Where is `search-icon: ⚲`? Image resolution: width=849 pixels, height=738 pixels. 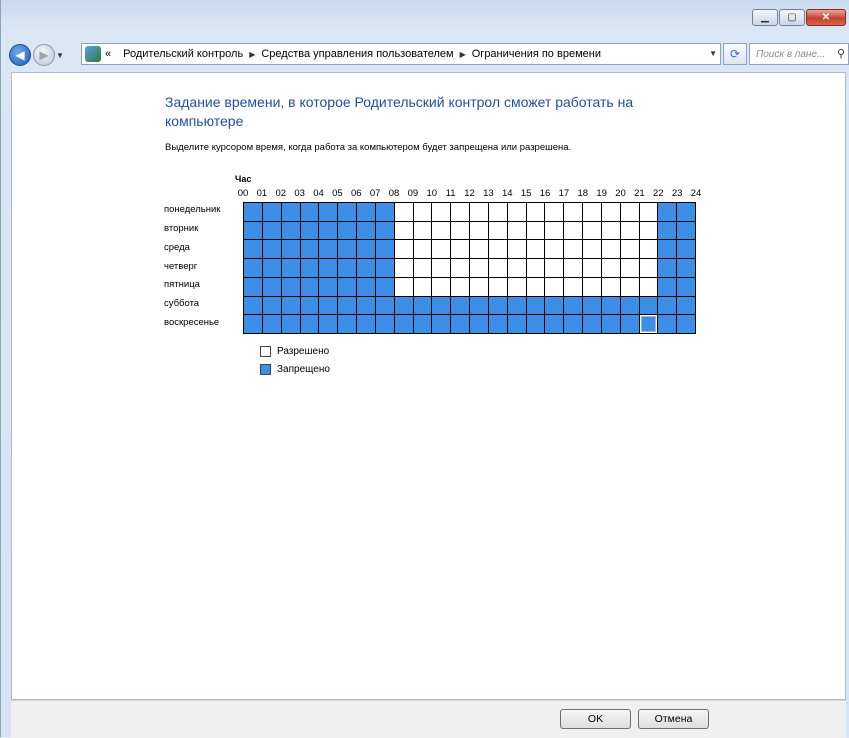
search-icon: ⚲ is located at coordinates (841, 53).